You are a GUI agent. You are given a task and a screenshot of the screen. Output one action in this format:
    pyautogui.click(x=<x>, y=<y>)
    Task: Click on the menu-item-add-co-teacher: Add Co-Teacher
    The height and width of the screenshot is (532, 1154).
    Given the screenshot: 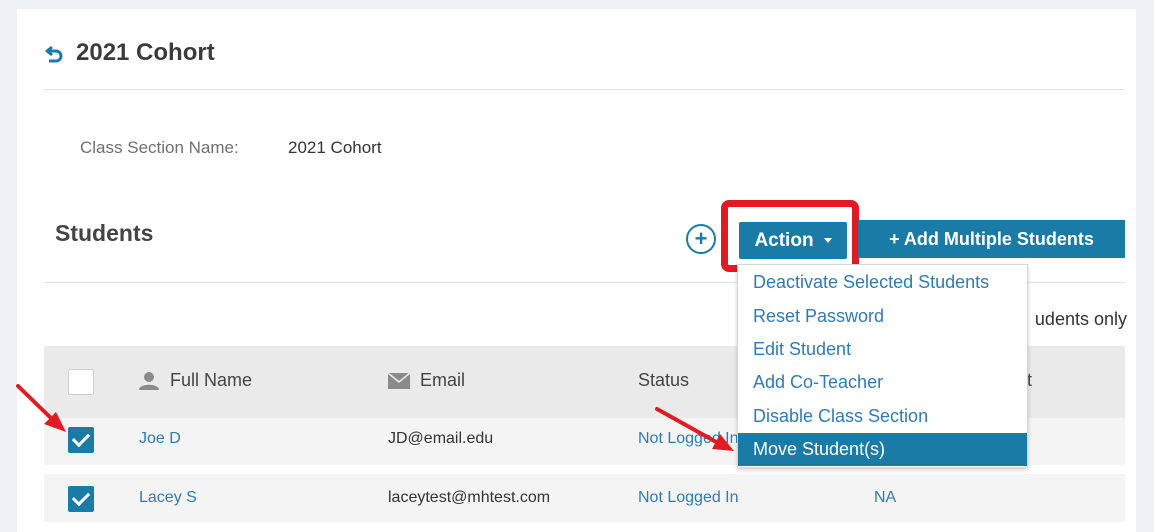 What is the action you would take?
    pyautogui.click(x=882, y=382)
    